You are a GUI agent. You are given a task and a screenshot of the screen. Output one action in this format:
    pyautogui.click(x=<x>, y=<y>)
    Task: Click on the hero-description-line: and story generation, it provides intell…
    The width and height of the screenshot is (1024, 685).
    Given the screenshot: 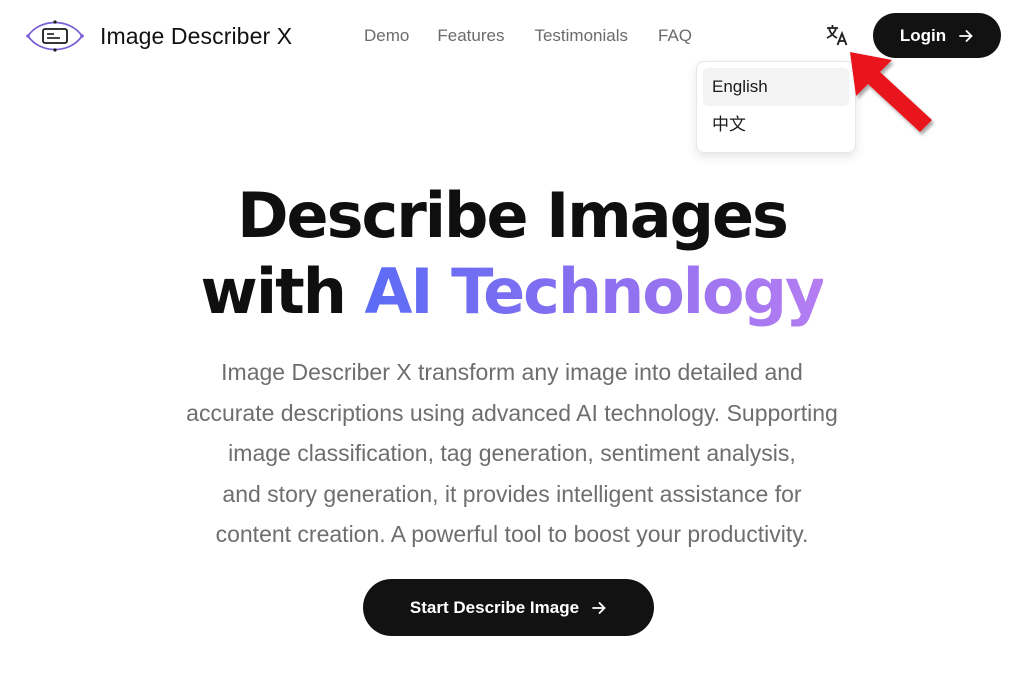 What is the action you would take?
    pyautogui.click(x=512, y=493)
    